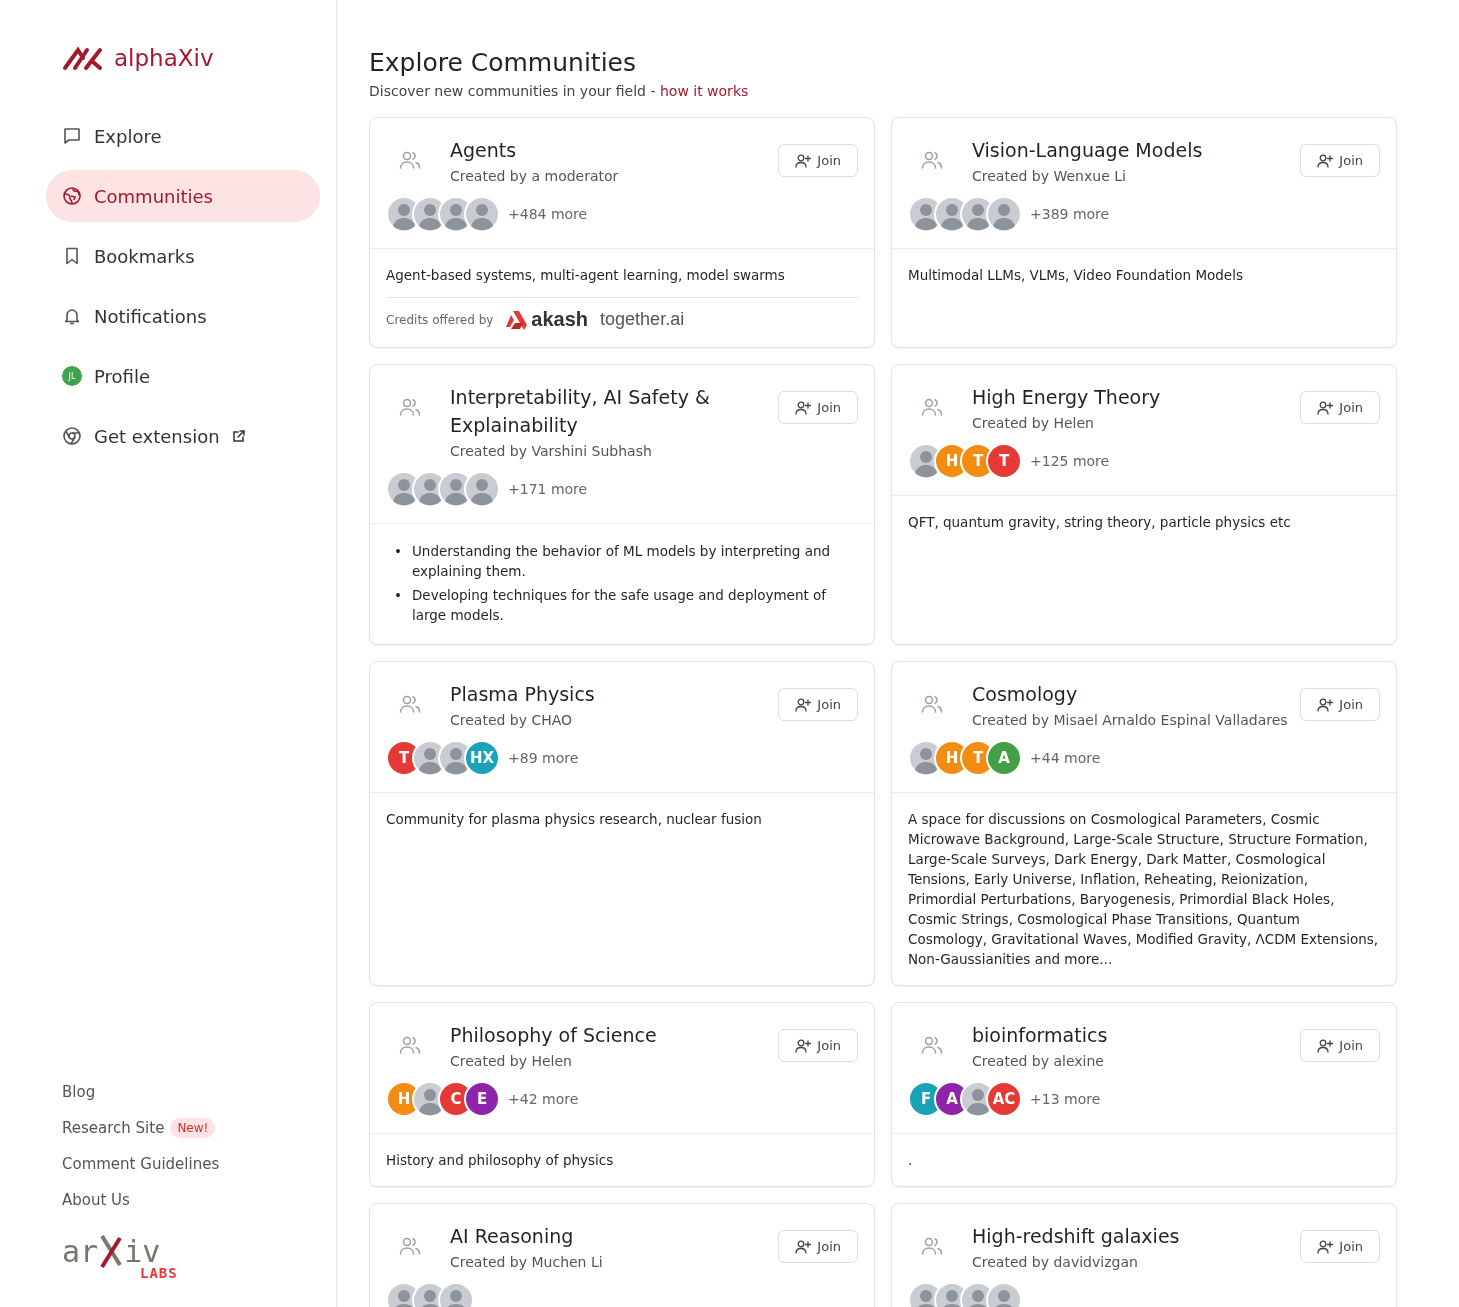 The width and height of the screenshot is (1459, 1307). Describe the element at coordinates (1038, 1061) in the screenshot. I see `creator-text: Created by alexine` at that location.